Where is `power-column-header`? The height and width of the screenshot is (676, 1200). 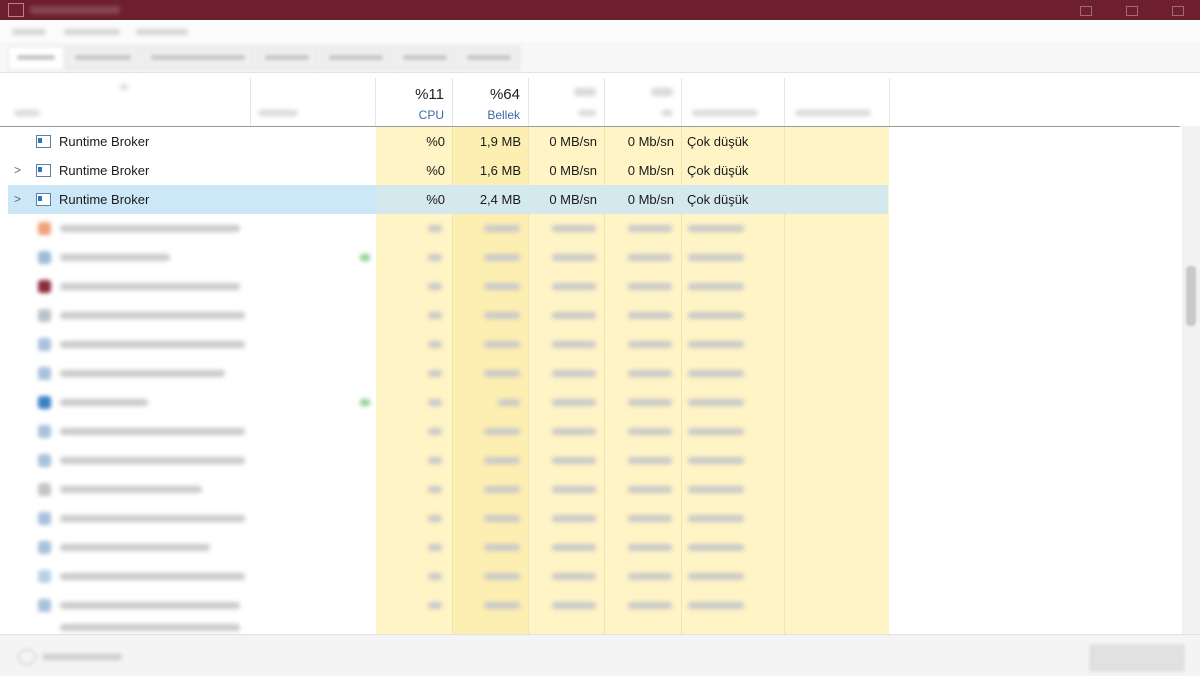 power-column-header is located at coordinates (733, 102).